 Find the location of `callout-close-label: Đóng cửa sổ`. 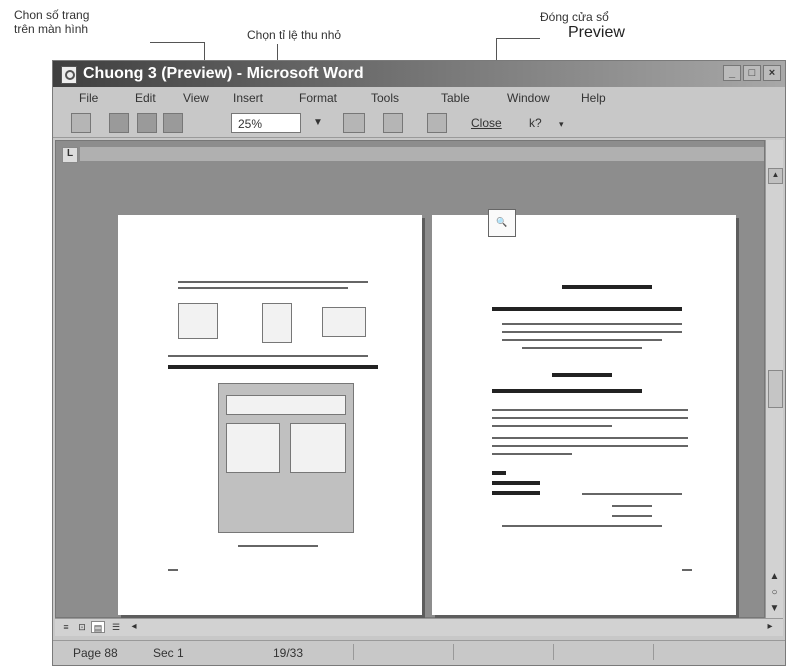

callout-close-label: Đóng cửa sổ is located at coordinates (574, 17).